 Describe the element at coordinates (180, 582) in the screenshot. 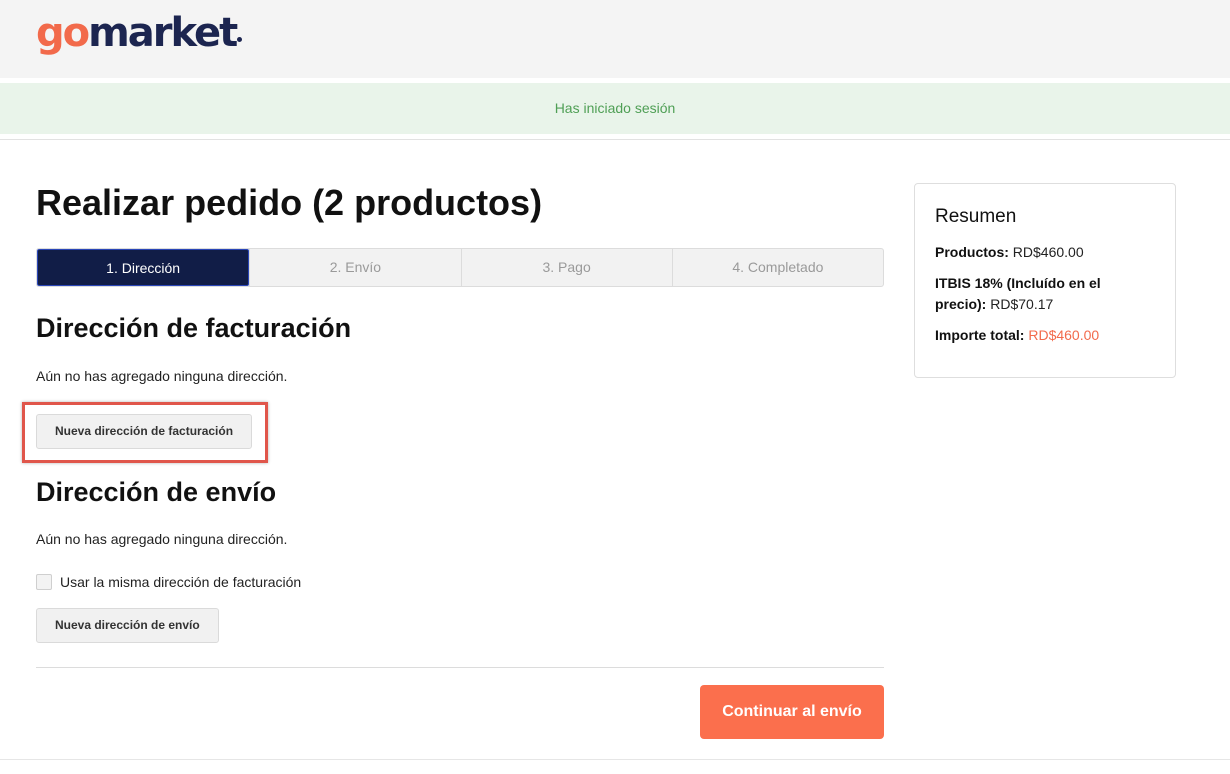

I see `same-address-label: Usar la misma dirección de facturación` at that location.